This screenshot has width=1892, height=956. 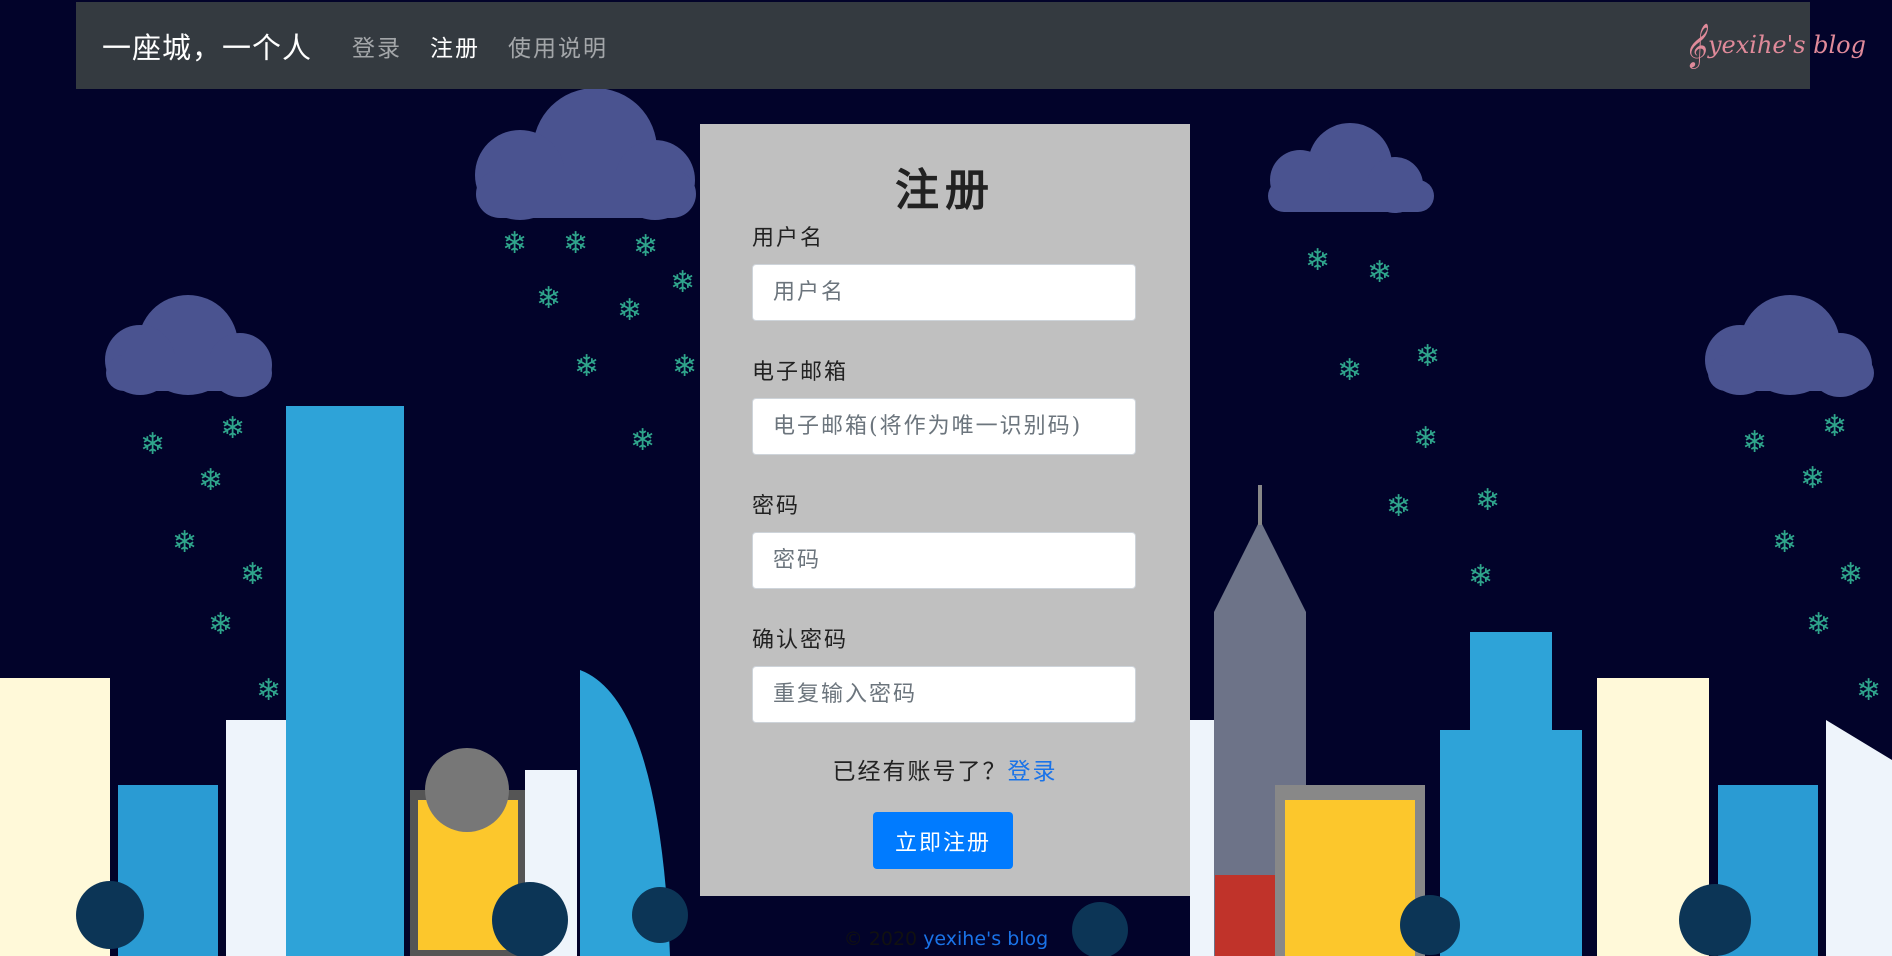 What do you see at coordinates (943, 840) in the screenshot?
I see `register-submit-button: 立即注册` at bounding box center [943, 840].